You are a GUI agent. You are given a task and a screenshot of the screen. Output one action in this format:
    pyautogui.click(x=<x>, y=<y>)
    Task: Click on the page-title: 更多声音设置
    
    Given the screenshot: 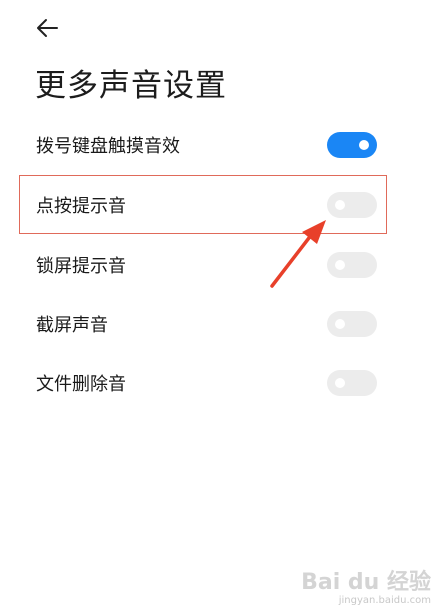 What is the action you would take?
    pyautogui.click(x=131, y=86)
    